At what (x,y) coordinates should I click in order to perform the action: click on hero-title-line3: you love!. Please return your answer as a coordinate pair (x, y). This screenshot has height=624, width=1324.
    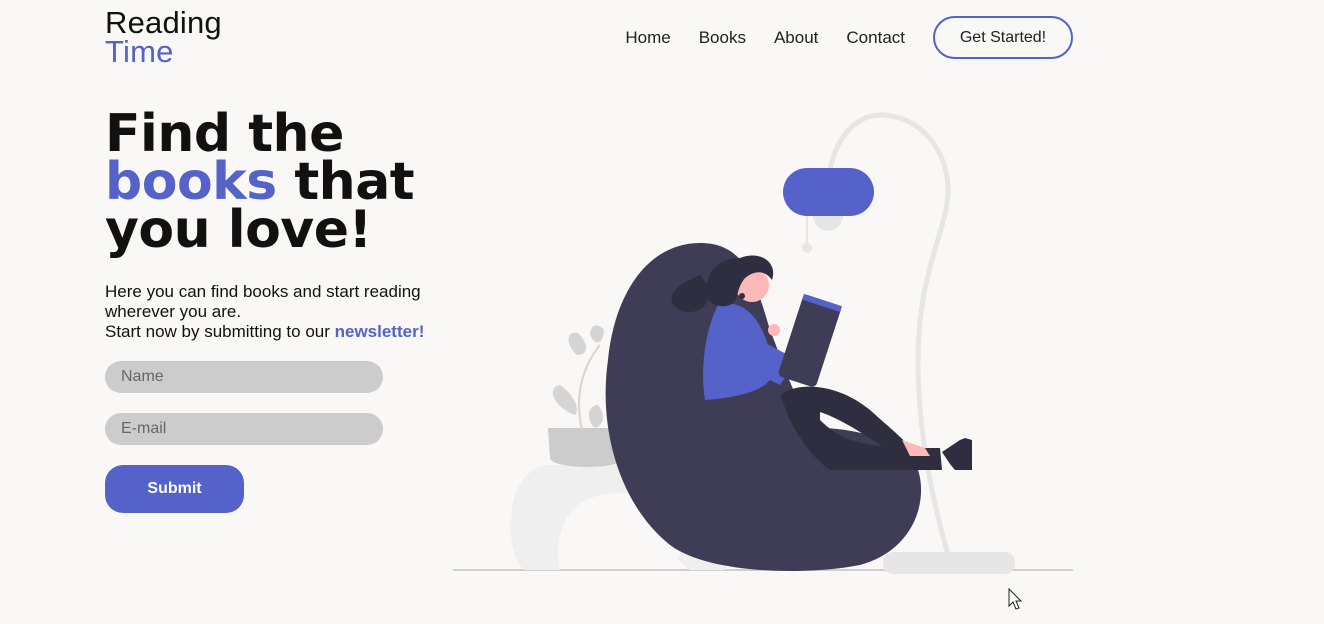
    Looking at the image, I should click on (238, 230).